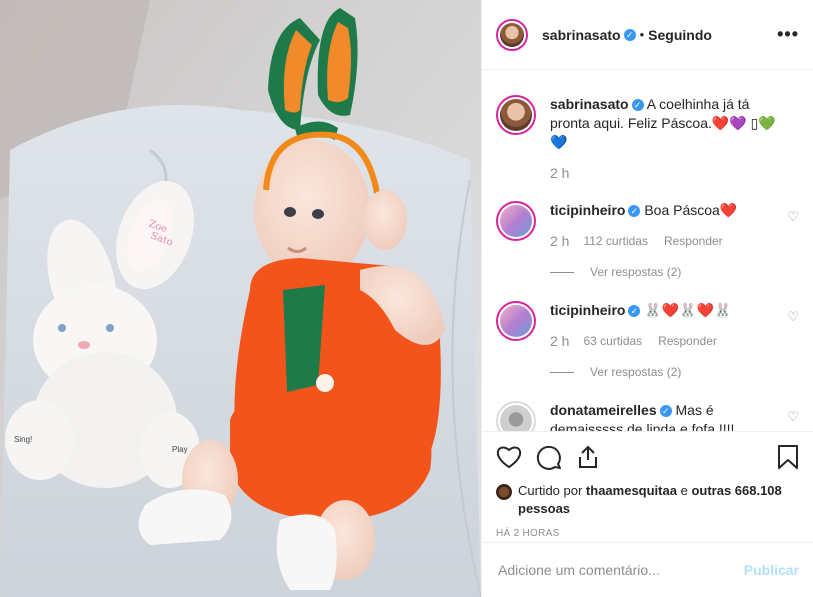  Describe the element at coordinates (631, 490) in the screenshot. I see `liker-username: thaamesquitaa` at that location.